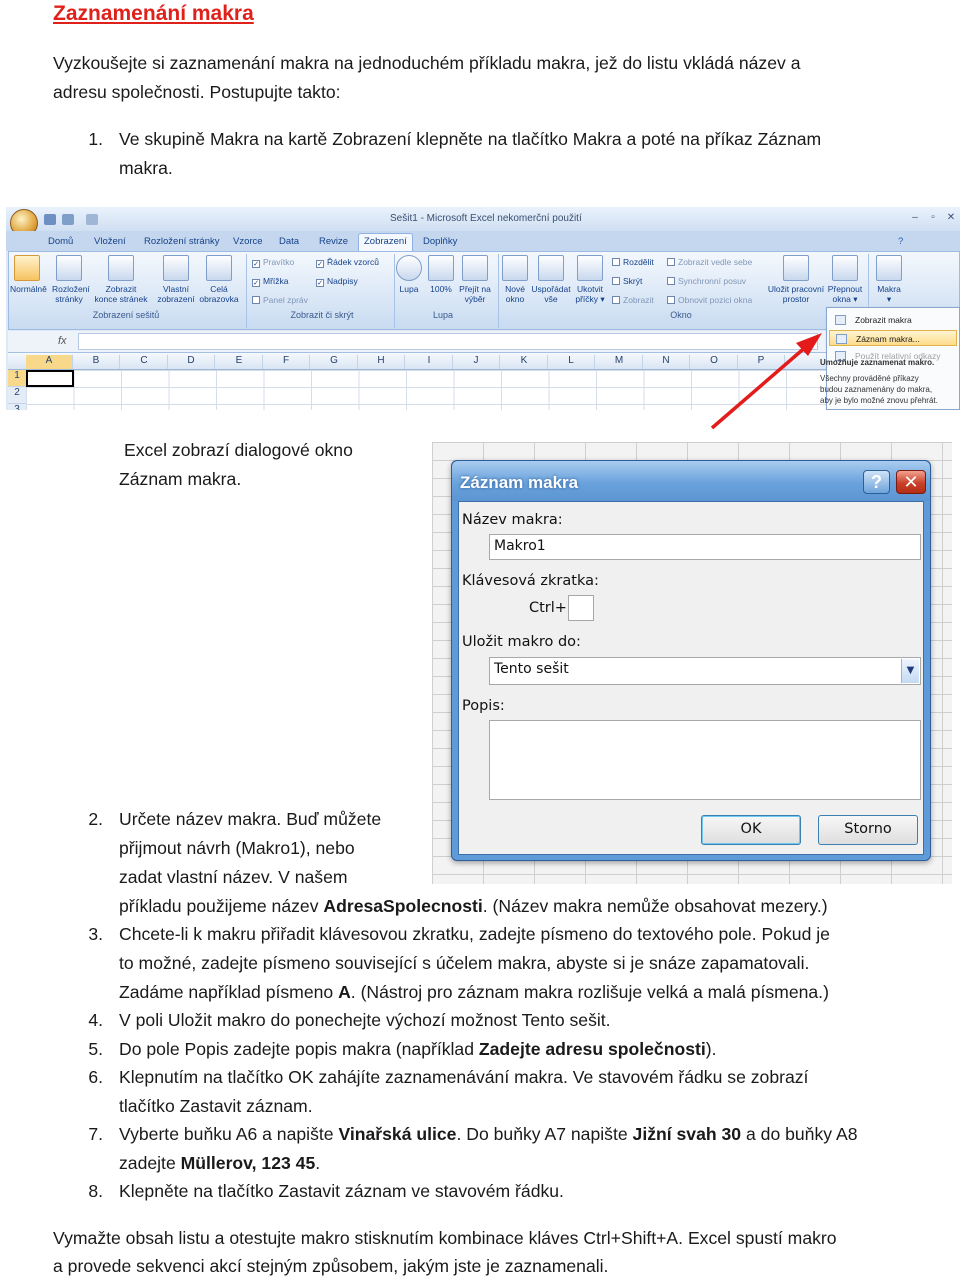 This screenshot has width=960, height=1279. I want to click on macros-button: Makra ▾, so click(889, 279).